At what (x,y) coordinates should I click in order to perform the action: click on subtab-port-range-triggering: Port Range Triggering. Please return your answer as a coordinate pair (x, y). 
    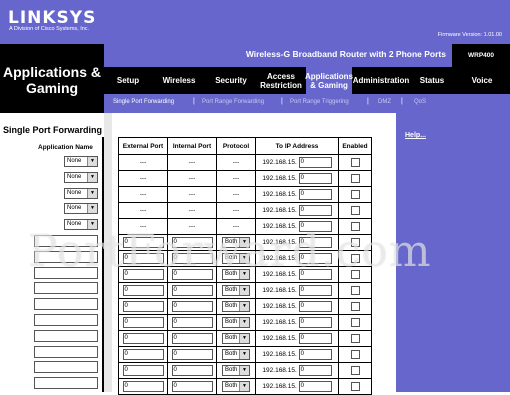
    Looking at the image, I should click on (319, 102).